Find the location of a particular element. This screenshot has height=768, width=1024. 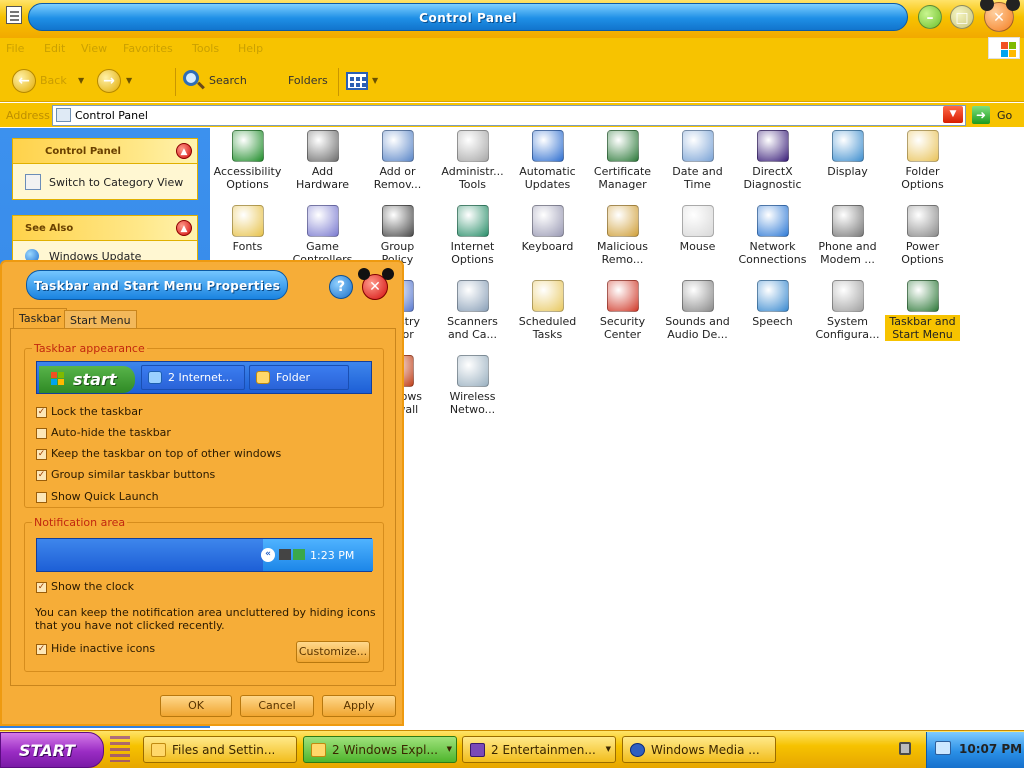

auto-hide-checkbox is located at coordinates (41, 433).